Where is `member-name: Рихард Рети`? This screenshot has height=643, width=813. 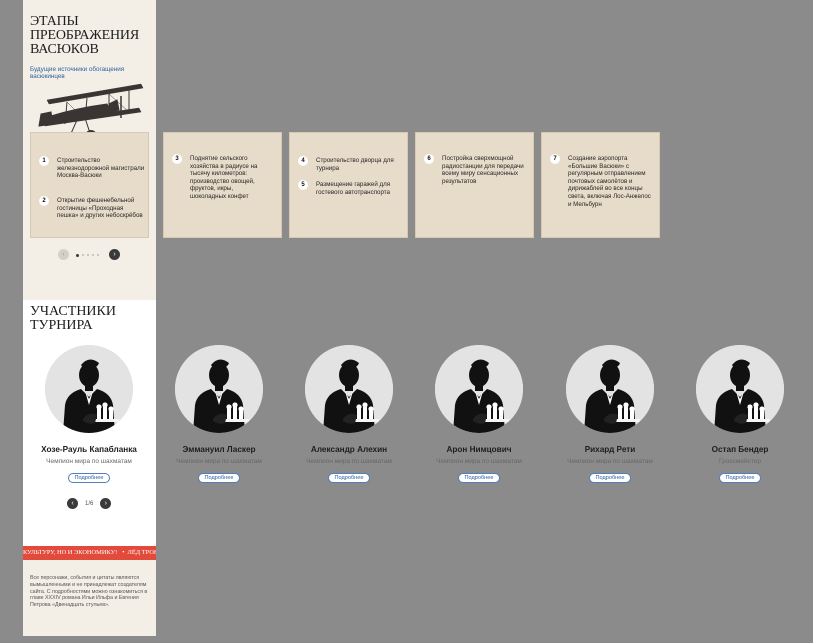 member-name: Рихард Рети is located at coordinates (610, 449).